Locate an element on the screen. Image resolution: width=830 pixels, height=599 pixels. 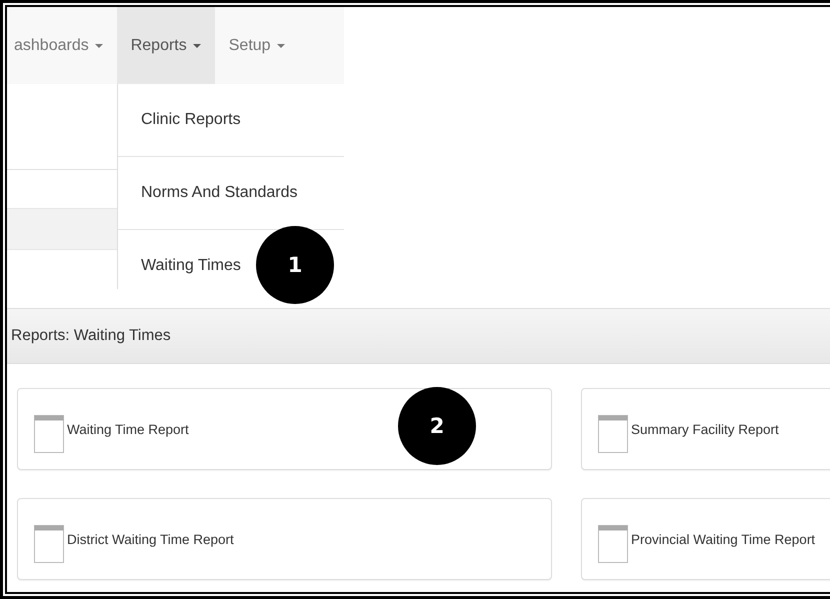
nav-menu-item: Reports is located at coordinates (165, 45).